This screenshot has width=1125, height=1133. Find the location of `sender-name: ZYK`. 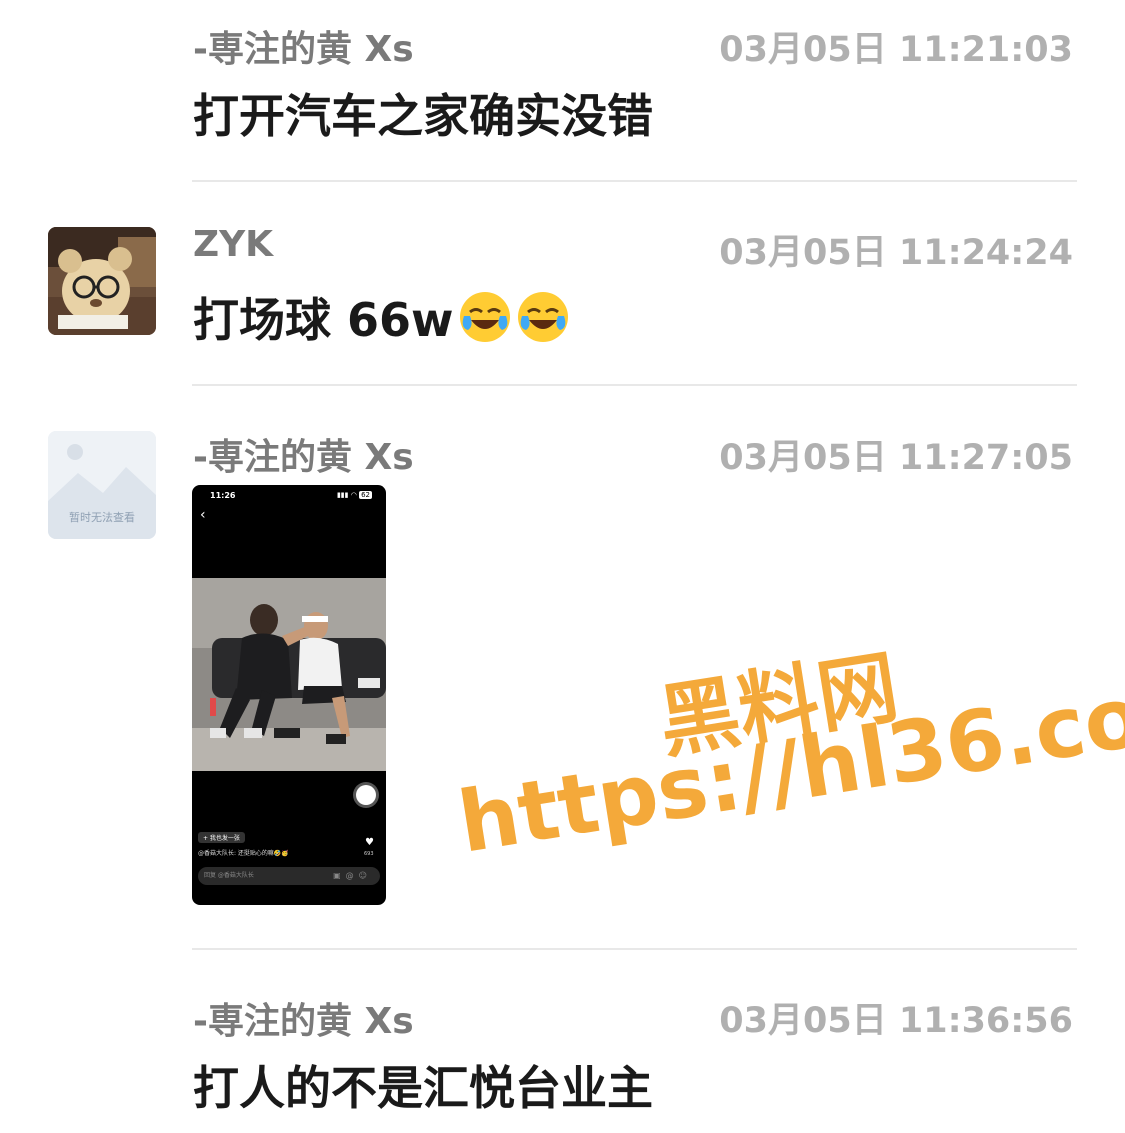

sender-name: ZYK is located at coordinates (233, 244).